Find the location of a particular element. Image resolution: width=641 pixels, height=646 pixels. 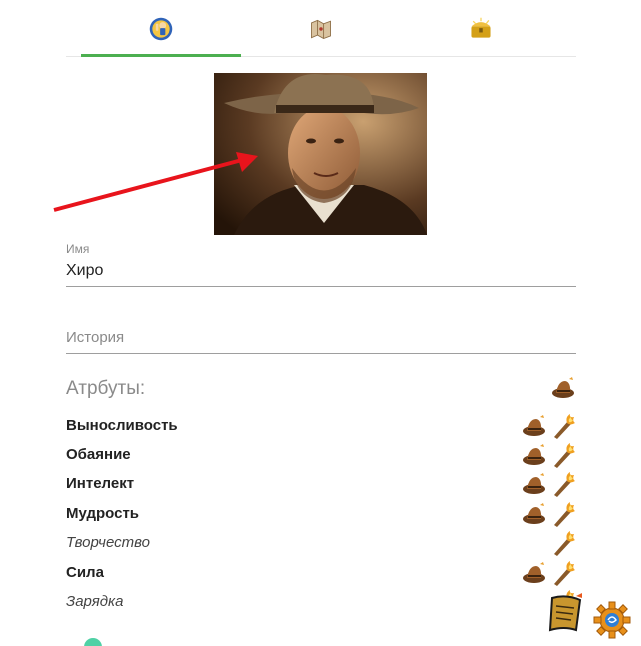

attribute-label: Выносливость is located at coordinates (122, 425).